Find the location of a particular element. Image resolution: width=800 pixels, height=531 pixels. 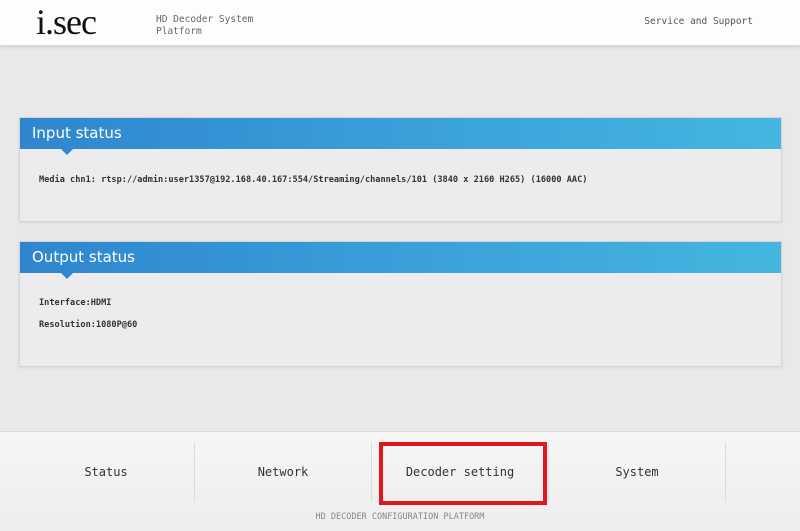

input-status-title: Input status is located at coordinates (77, 133).